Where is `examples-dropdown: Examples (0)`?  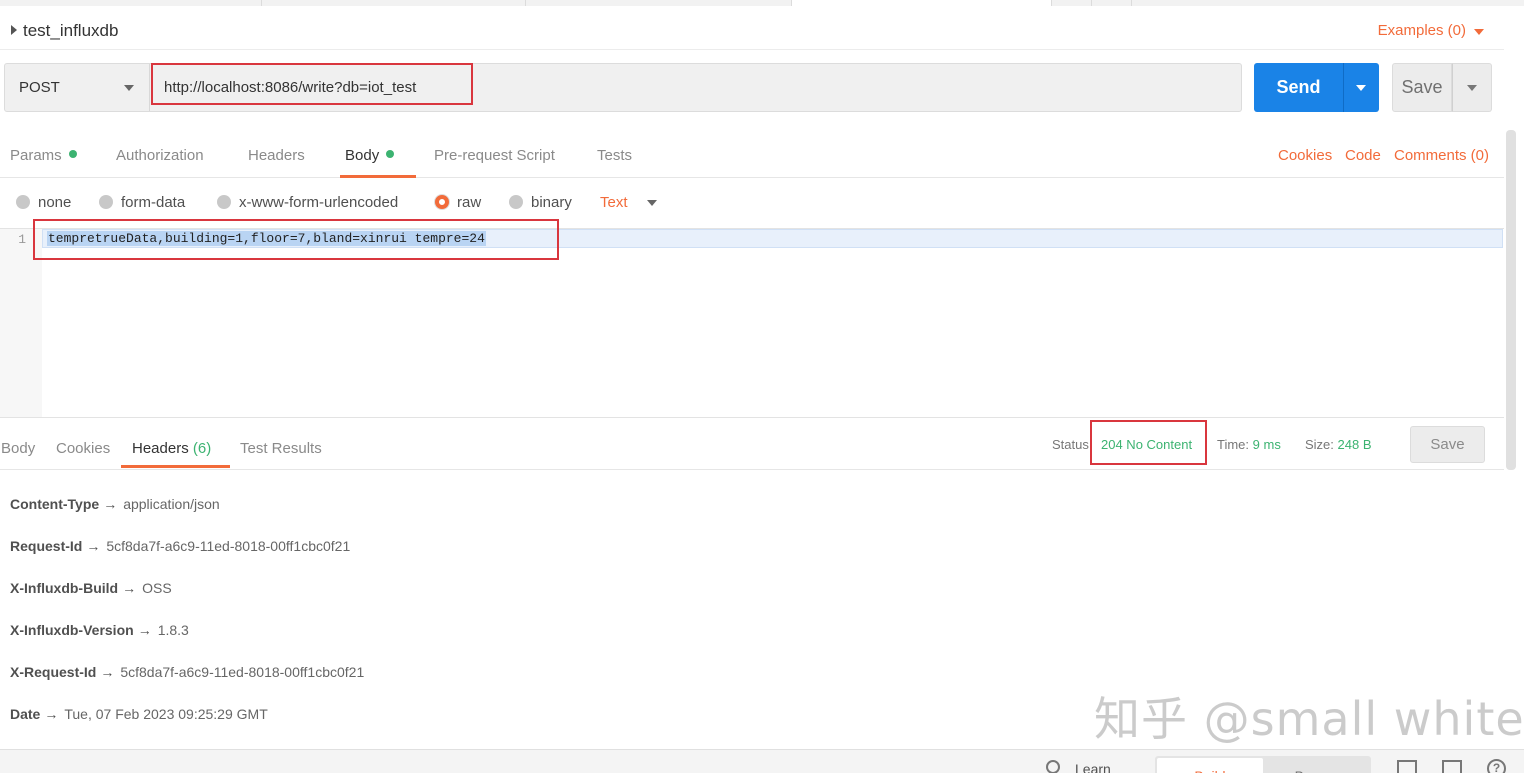
examples-dropdown: Examples (0) is located at coordinates (1422, 30).